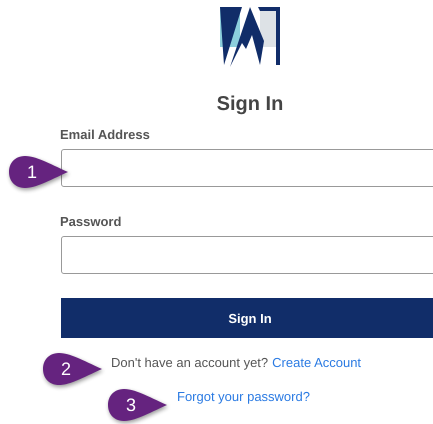 This screenshot has height=424, width=433. I want to click on number-callout: 3, so click(137, 405).